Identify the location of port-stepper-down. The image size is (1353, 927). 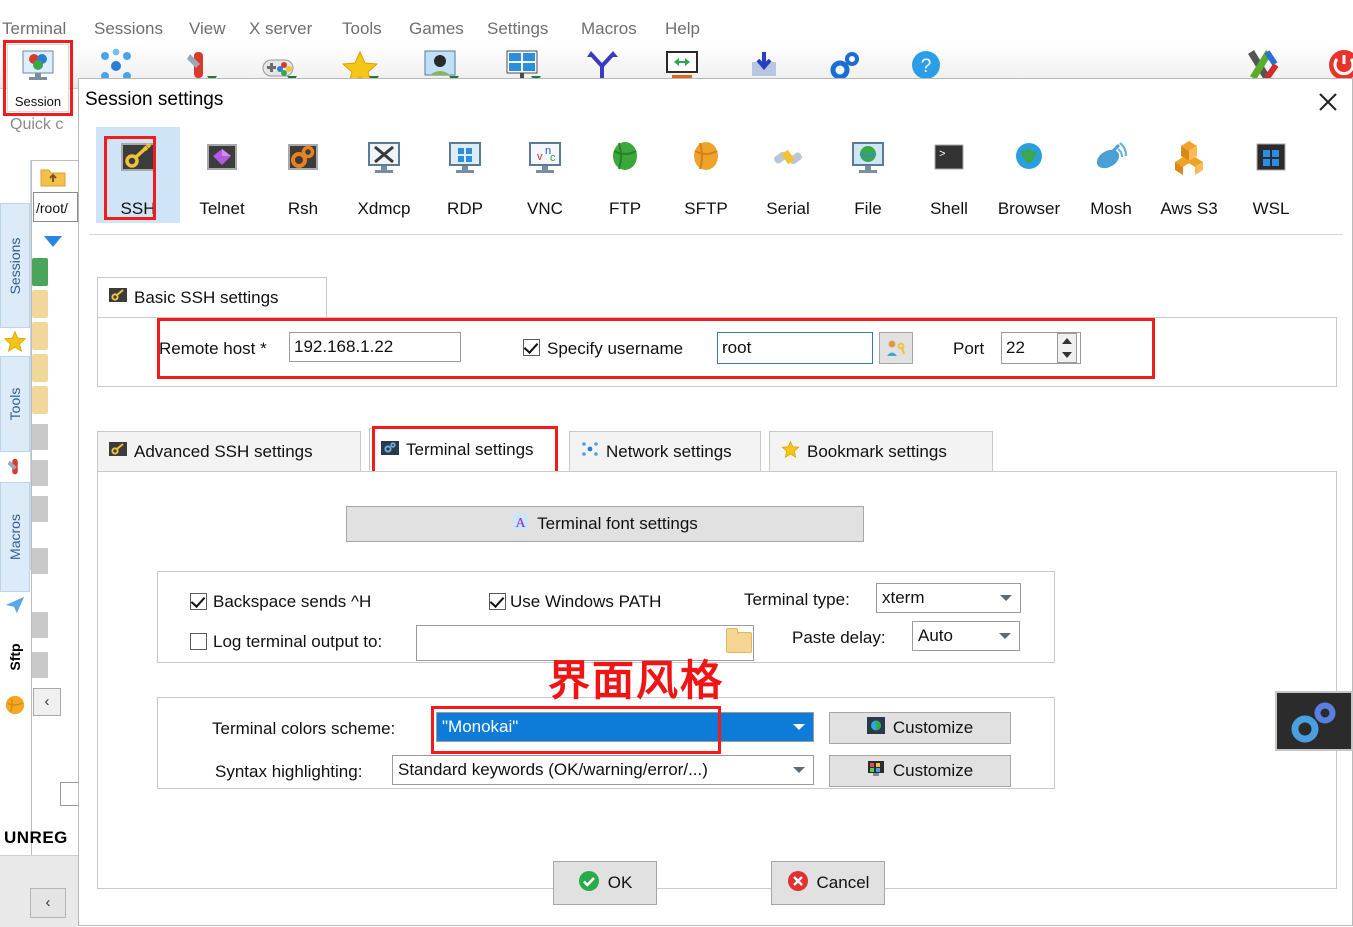
(1067, 355).